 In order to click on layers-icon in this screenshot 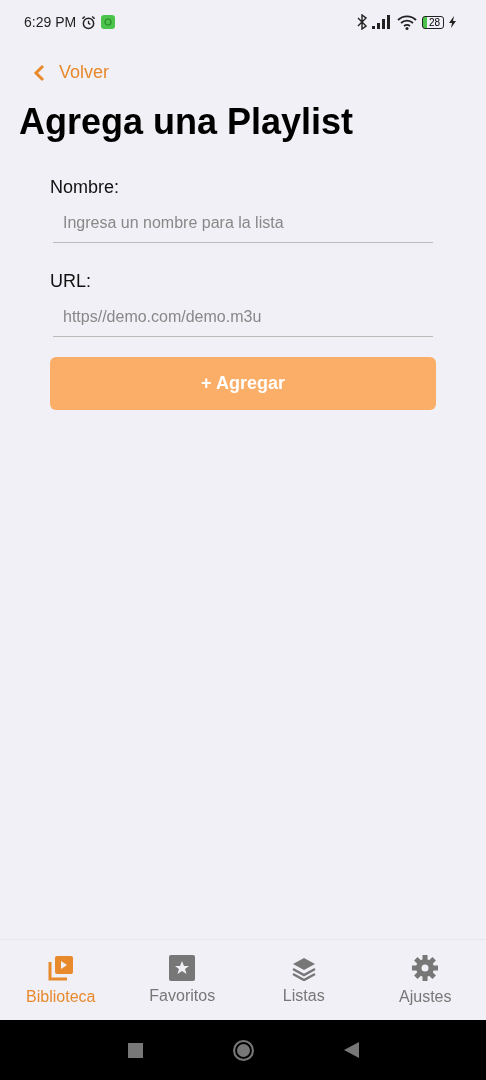, I will do `click(303, 968)`.